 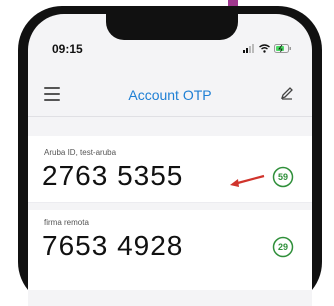 I want to click on battery-charging-icon, so click(x=282, y=48).